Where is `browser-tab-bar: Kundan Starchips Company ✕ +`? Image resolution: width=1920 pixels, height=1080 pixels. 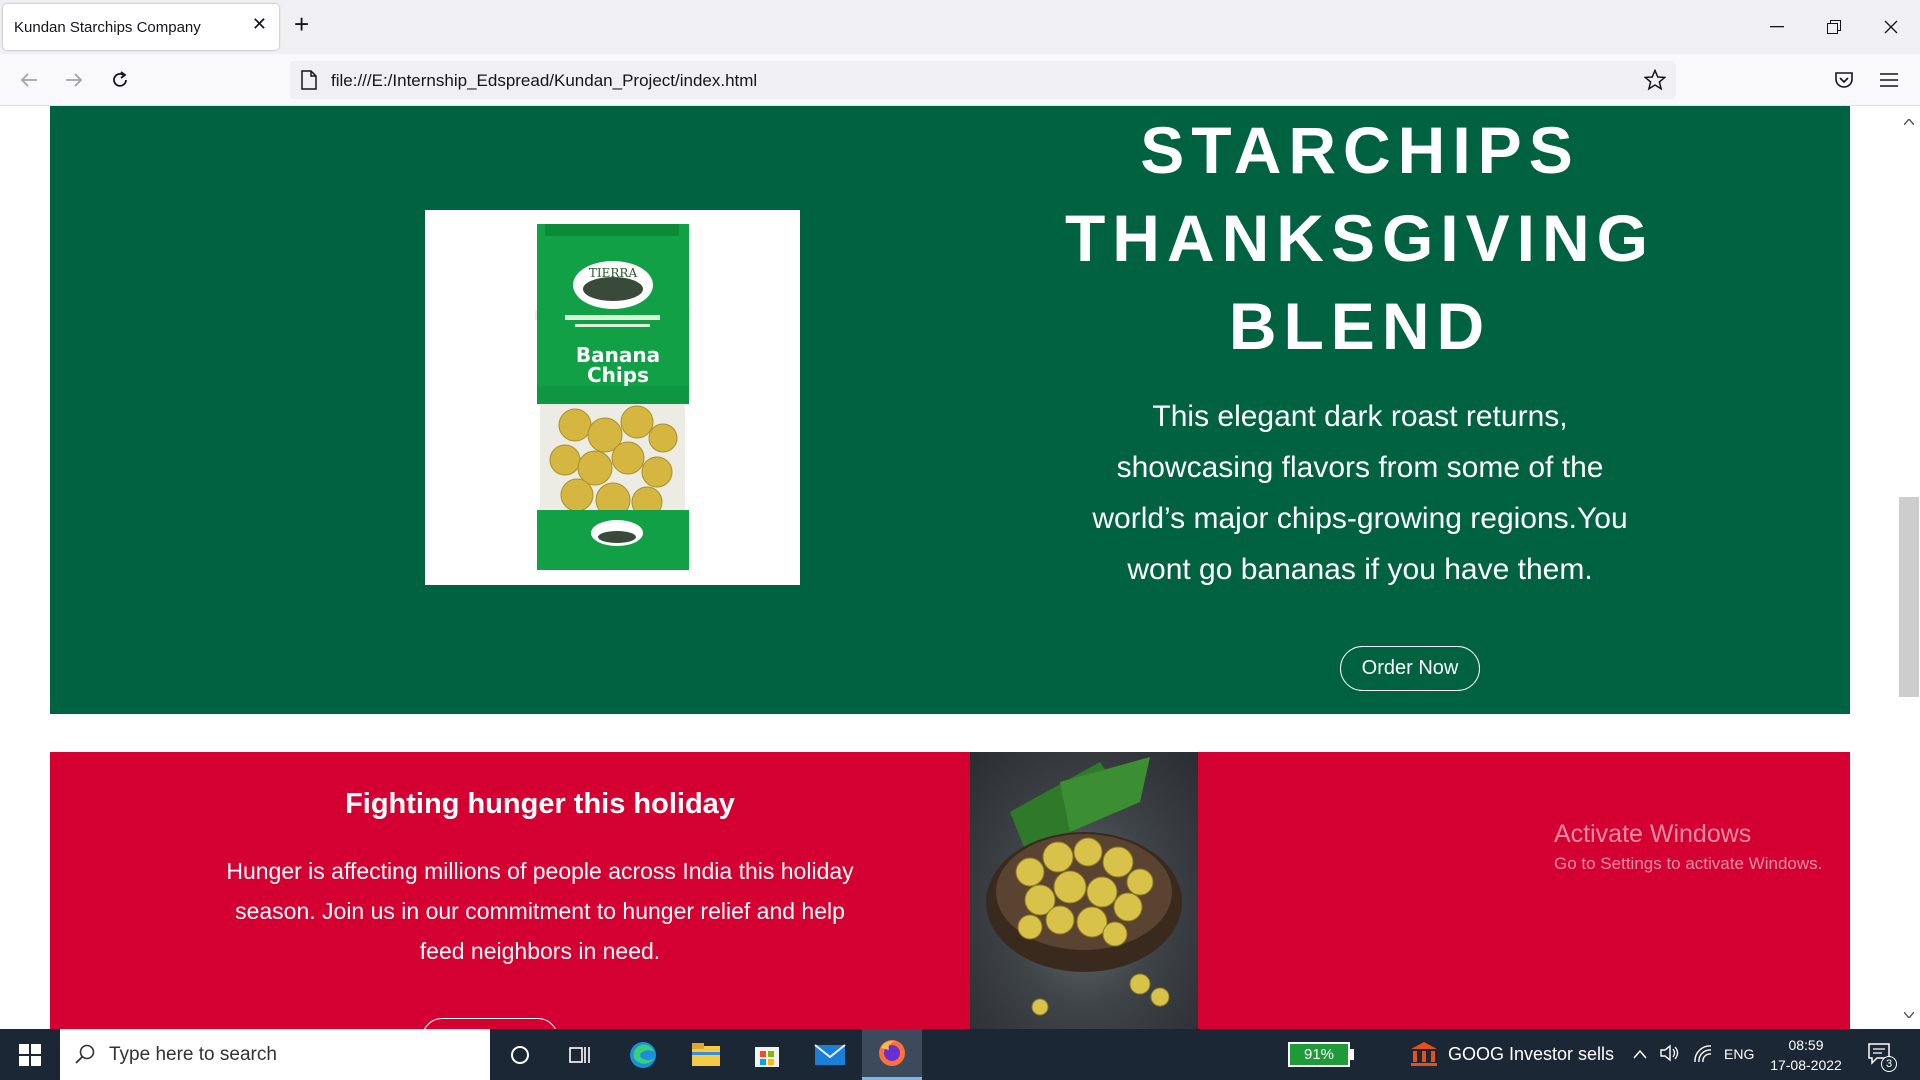 browser-tab-bar: Kundan Starchips Company ✕ + is located at coordinates (960, 27).